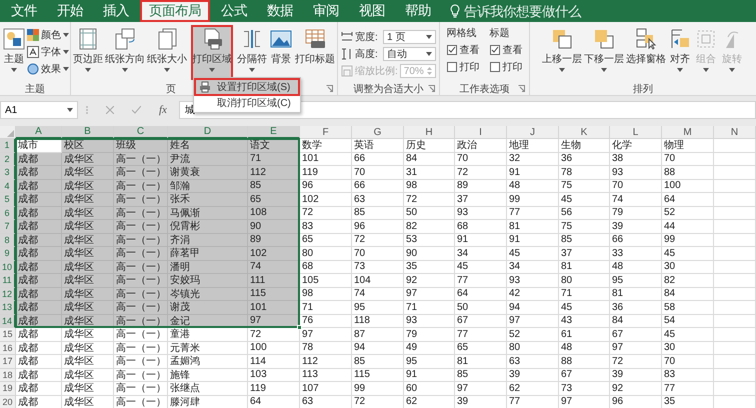  Describe the element at coordinates (312, 145) in the screenshot. I see `table-cell: 数学` at that location.